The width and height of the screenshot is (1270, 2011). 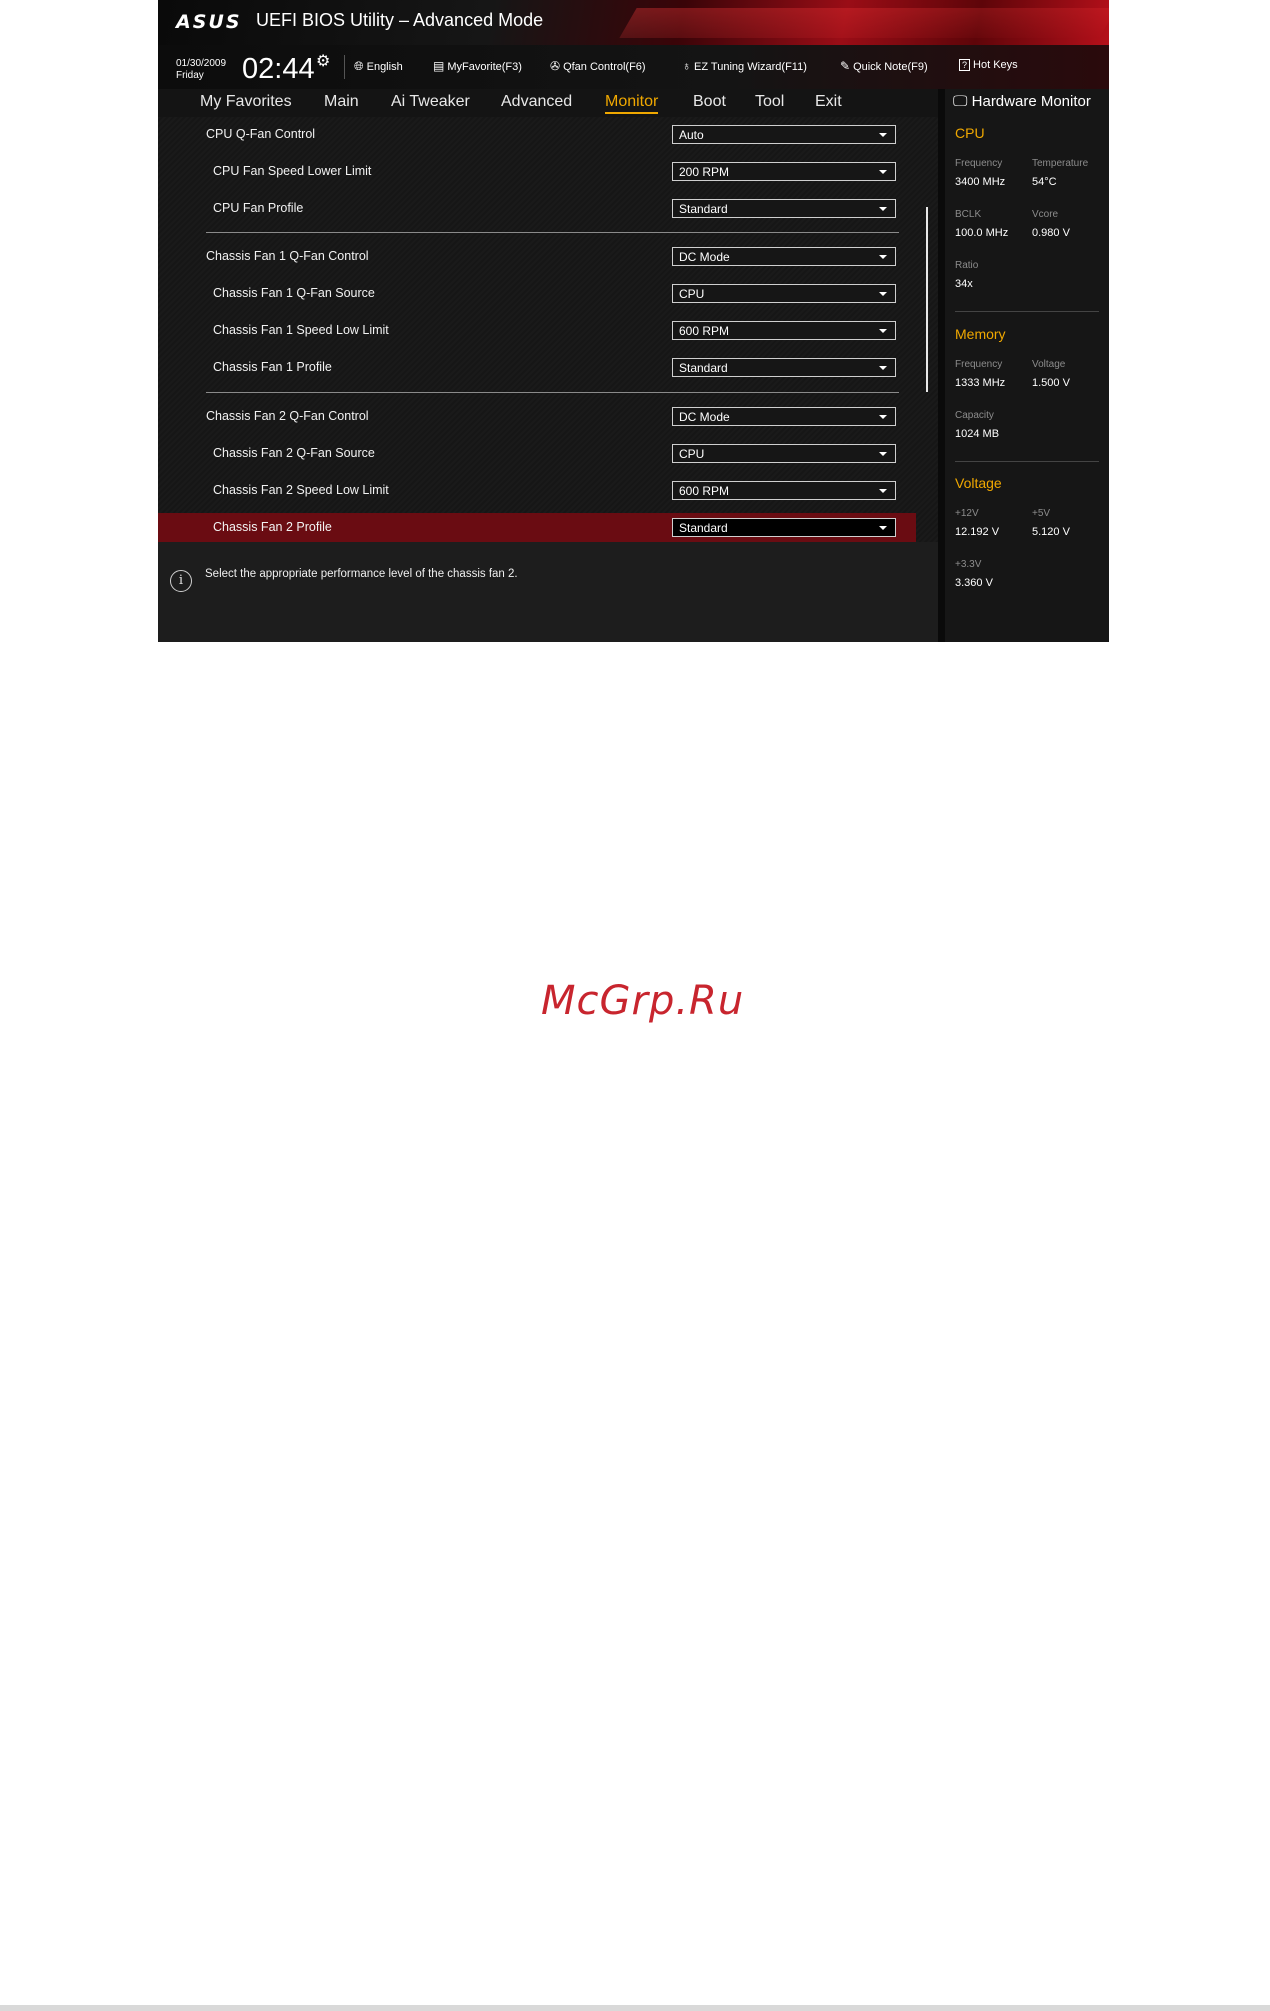 I want to click on tab-monitor: Monitor, so click(x=632, y=103).